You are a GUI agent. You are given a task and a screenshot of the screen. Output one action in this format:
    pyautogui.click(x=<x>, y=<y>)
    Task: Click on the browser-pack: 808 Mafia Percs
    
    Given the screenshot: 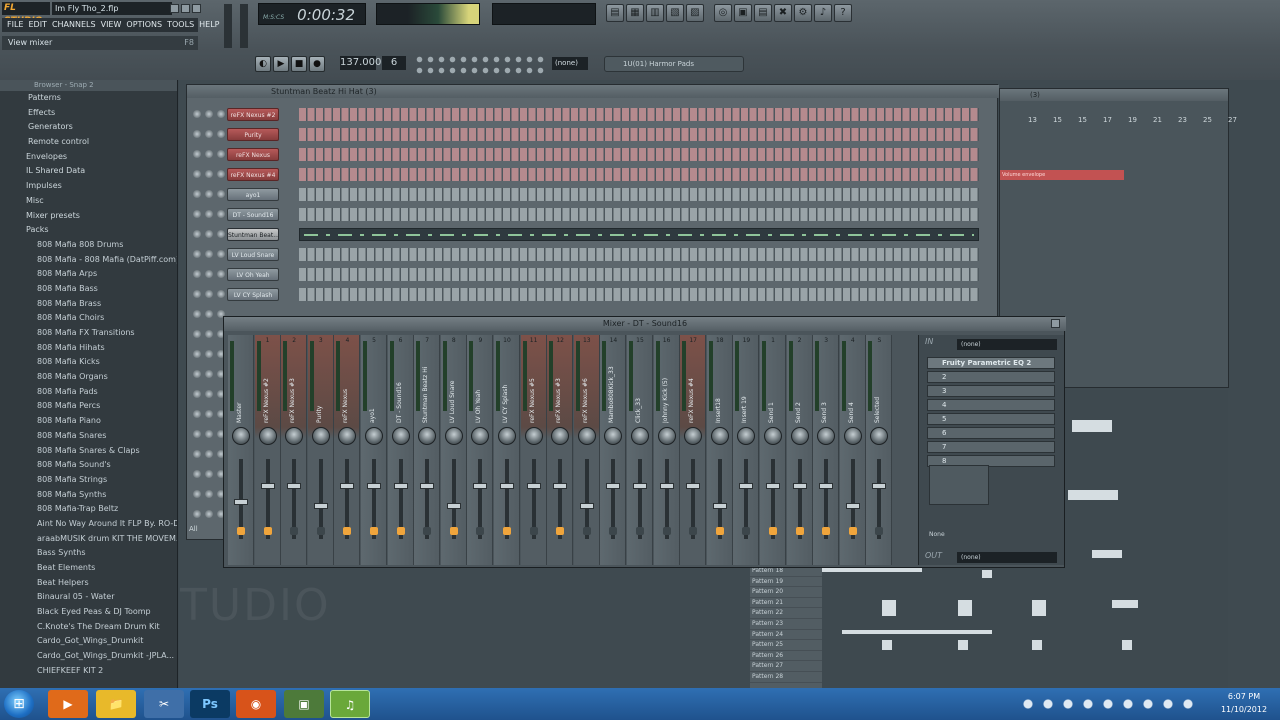 What is the action you would take?
    pyautogui.click(x=88, y=406)
    